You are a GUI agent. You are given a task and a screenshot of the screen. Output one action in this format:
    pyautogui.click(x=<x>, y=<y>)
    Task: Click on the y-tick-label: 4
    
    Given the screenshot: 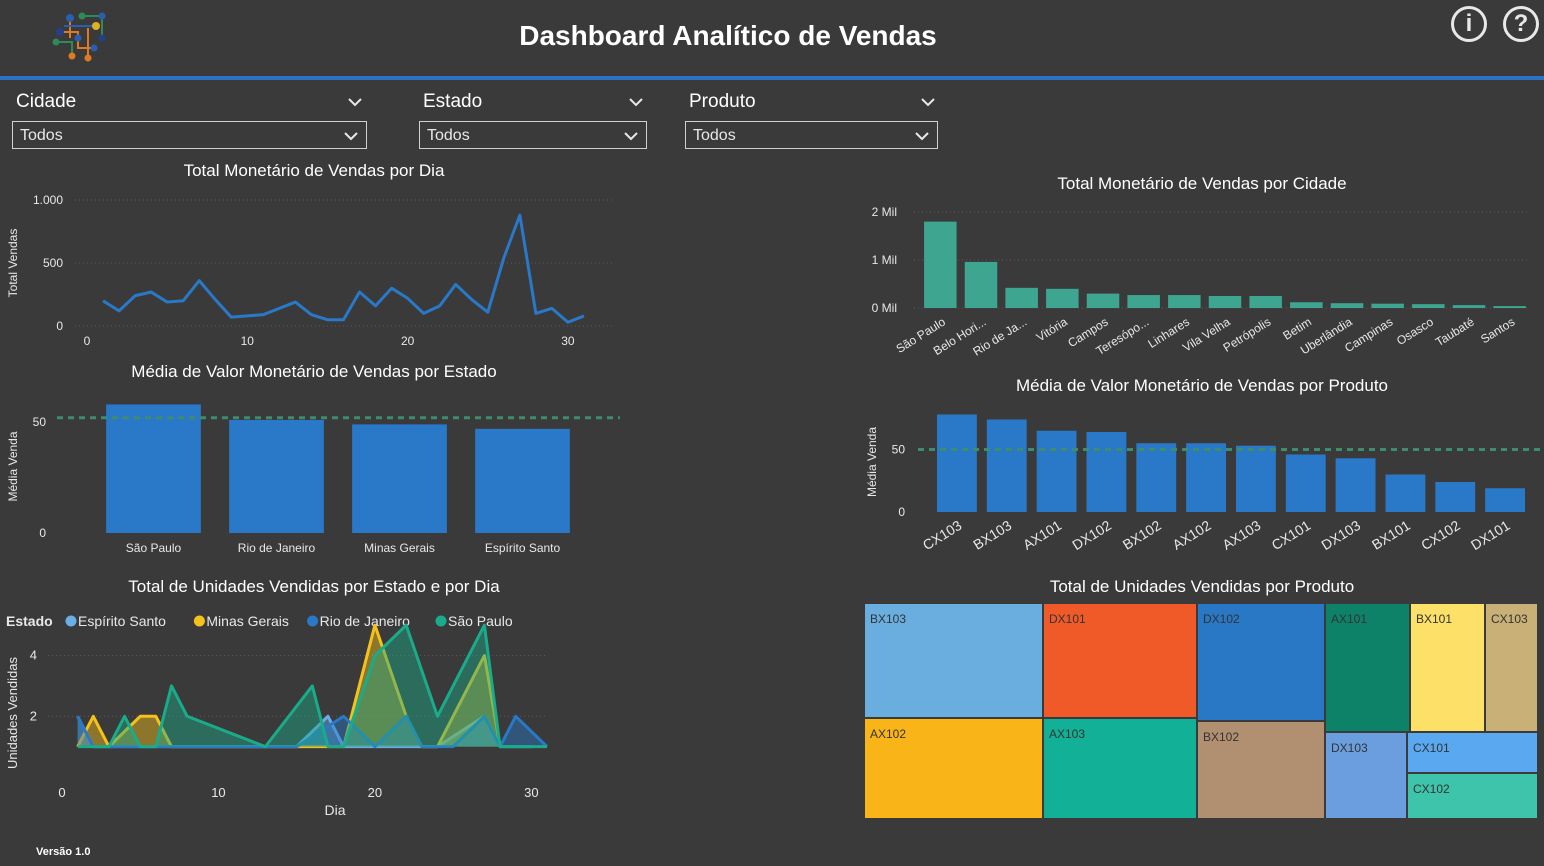 What is the action you would take?
    pyautogui.click(x=33, y=655)
    